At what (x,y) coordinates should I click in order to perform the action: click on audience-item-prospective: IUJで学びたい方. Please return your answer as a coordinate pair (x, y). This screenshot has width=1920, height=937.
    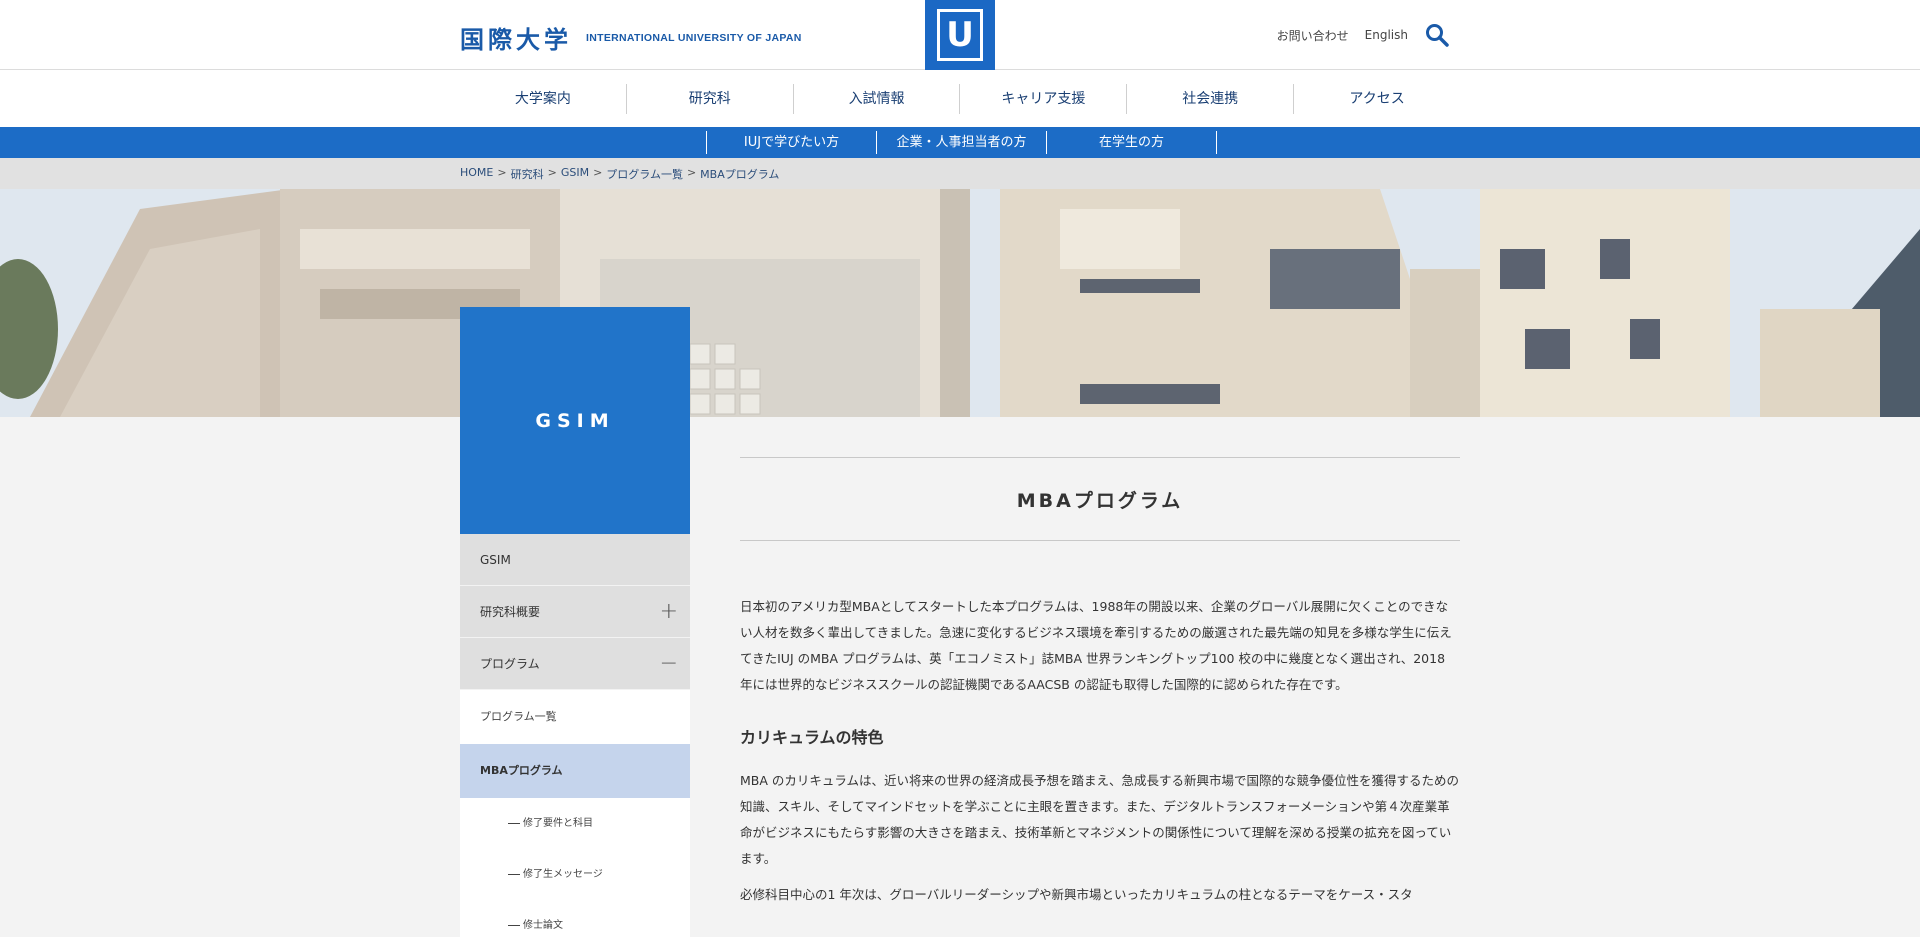
    Looking at the image, I should click on (792, 142).